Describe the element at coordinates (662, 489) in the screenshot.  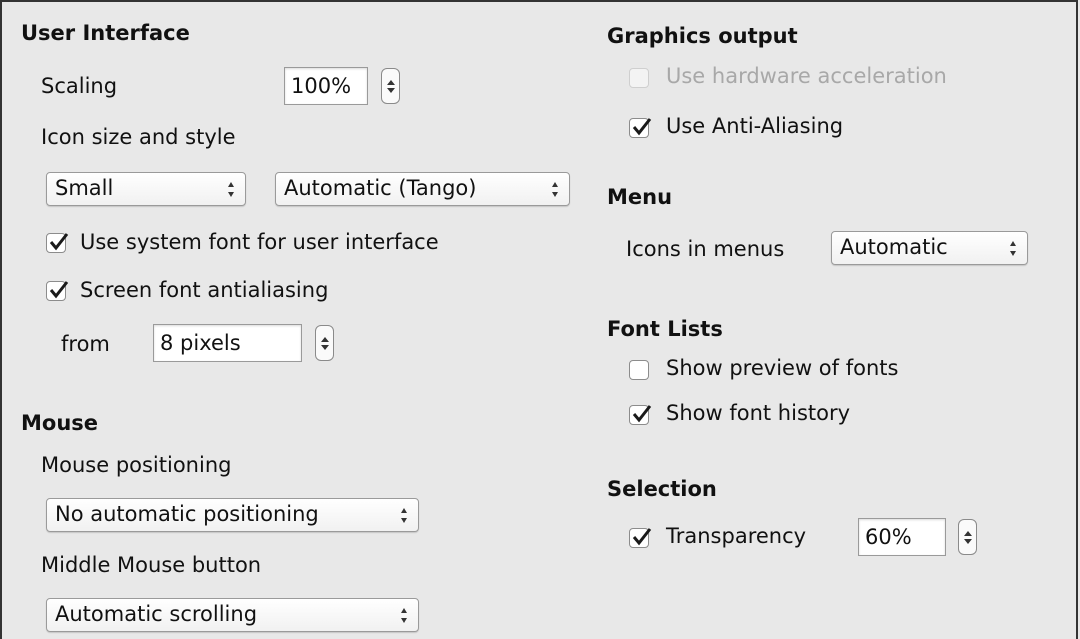
I see `selection-heading: Selection` at that location.